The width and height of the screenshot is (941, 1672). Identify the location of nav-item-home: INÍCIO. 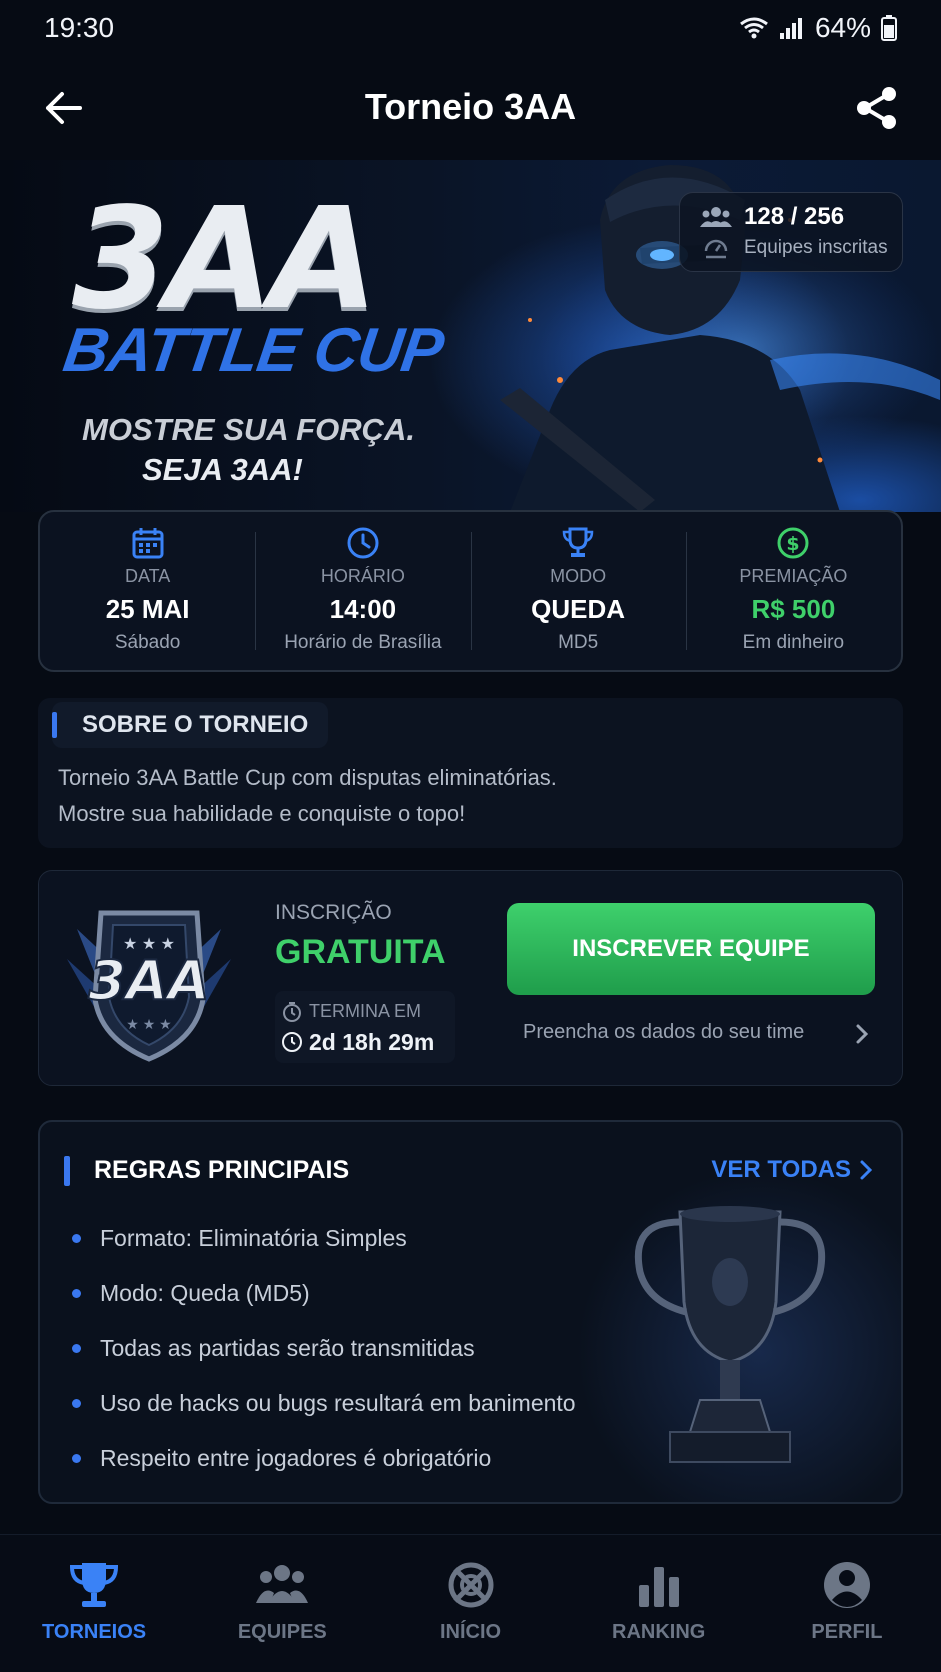
(470, 1603).